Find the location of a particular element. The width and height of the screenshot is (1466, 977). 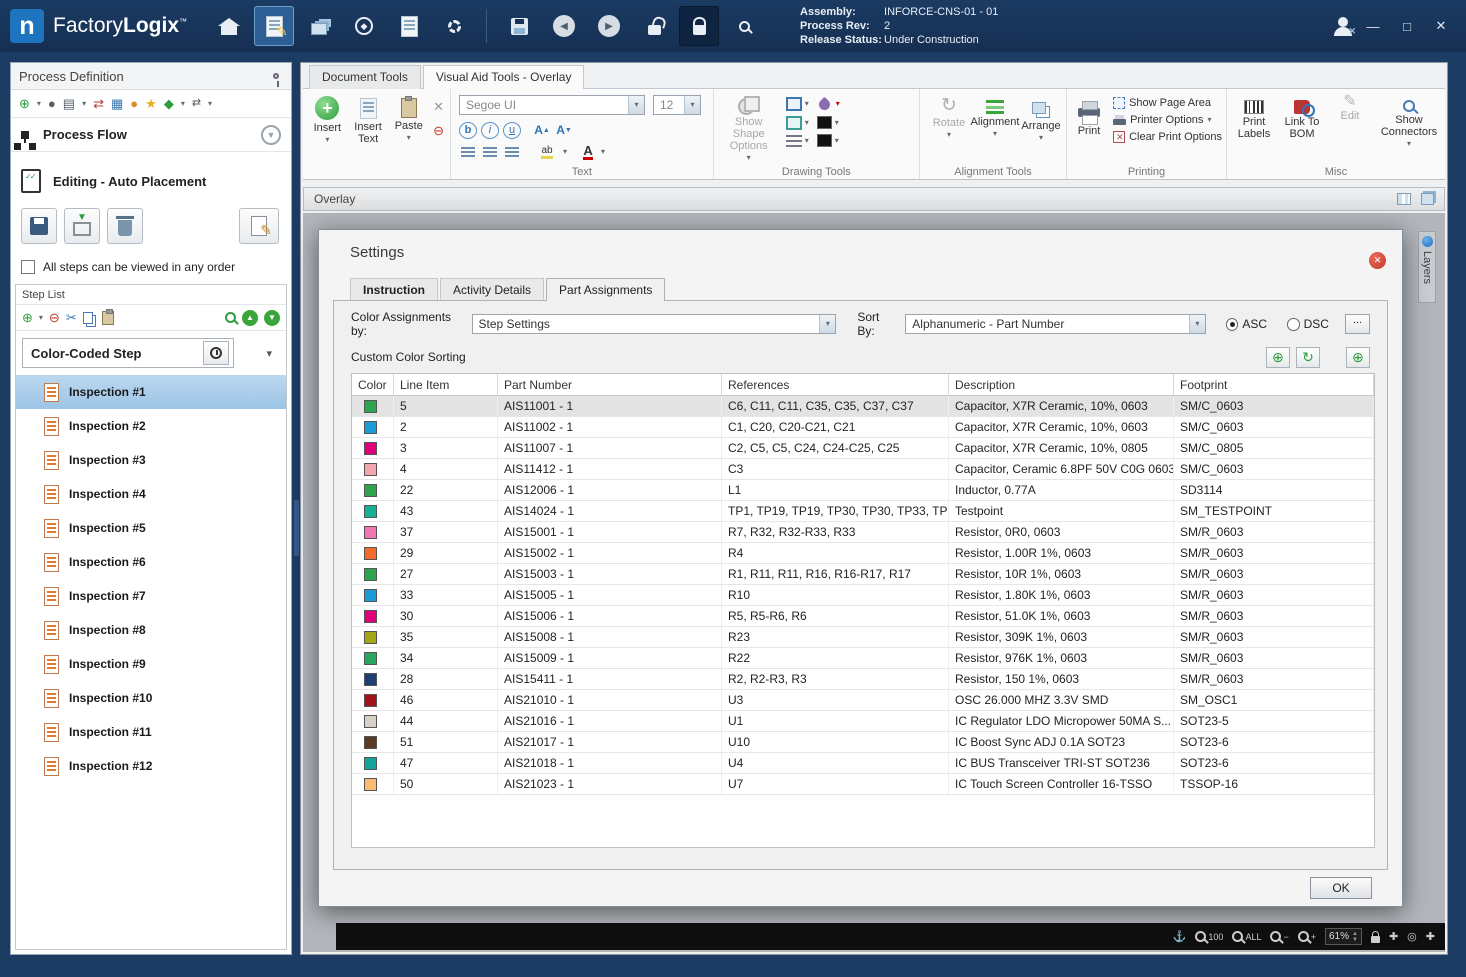

fill-color-chevron-icon: ▾ is located at coordinates (837, 122).